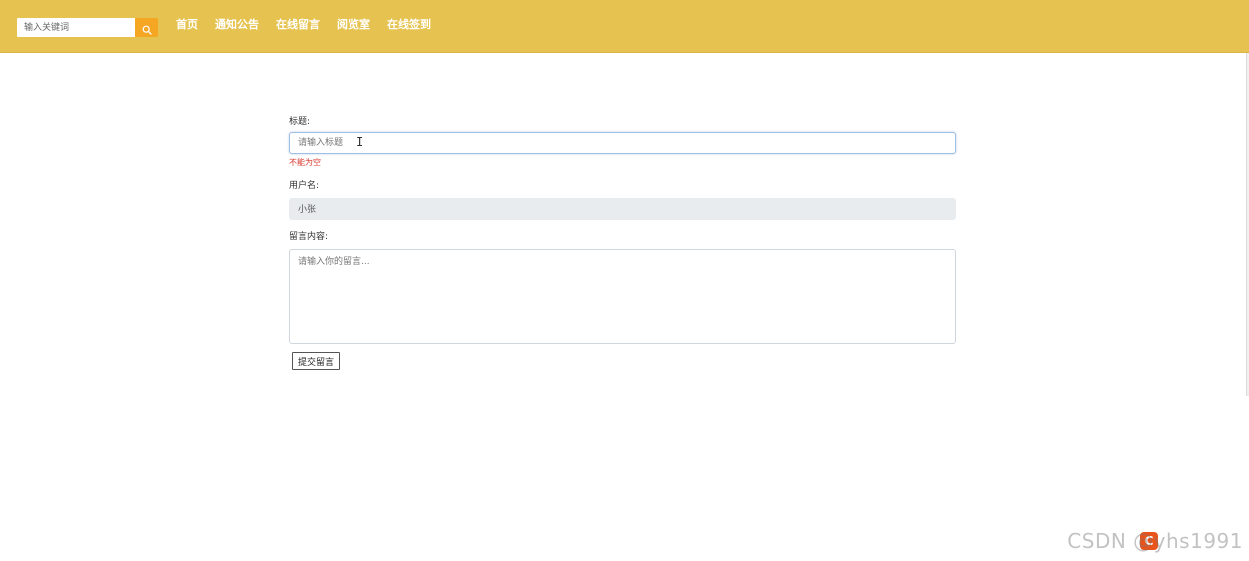 This screenshot has height=561, width=1249. Describe the element at coordinates (624, 26) in the screenshot. I see `top-navigation-bar: 首页 通知公告 在线留言 阅览室 在线签到` at that location.